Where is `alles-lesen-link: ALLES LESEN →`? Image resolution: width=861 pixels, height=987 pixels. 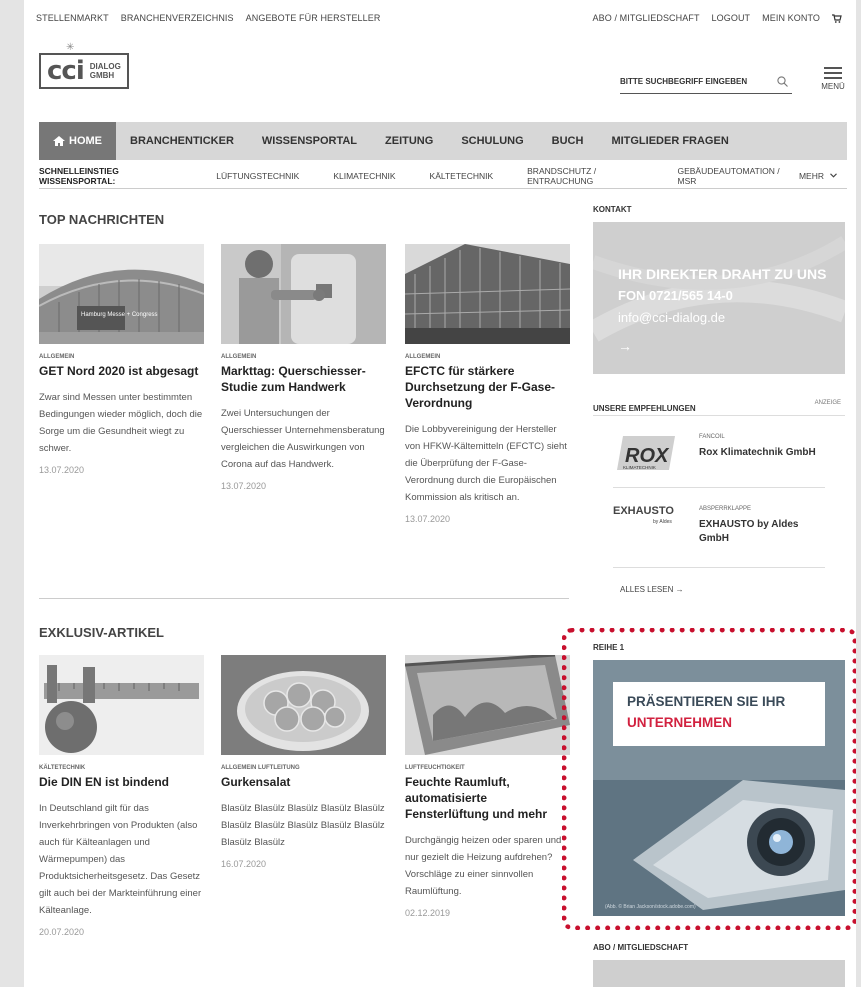
alles-lesen-link: ALLES LESEN → is located at coordinates (652, 589).